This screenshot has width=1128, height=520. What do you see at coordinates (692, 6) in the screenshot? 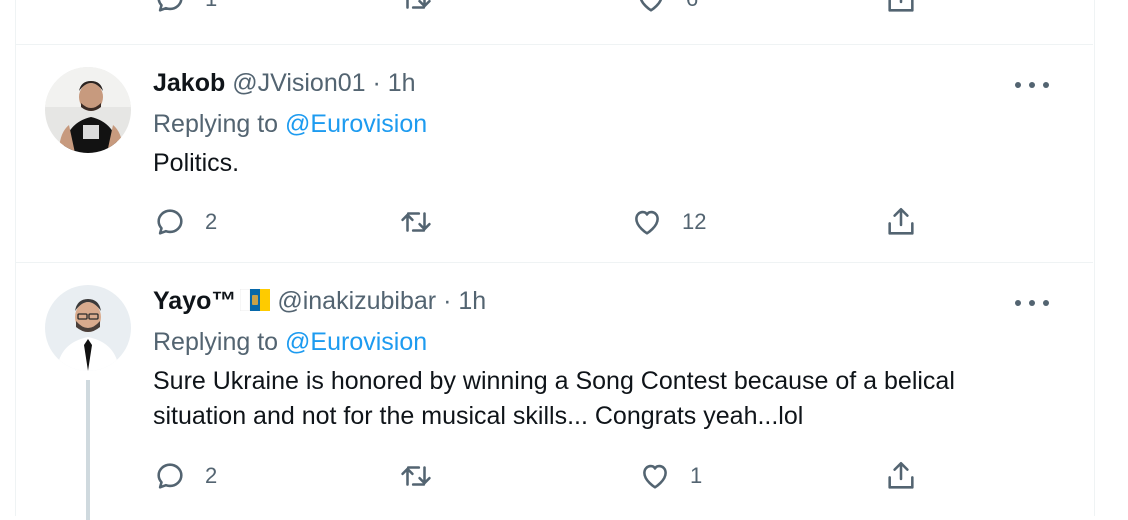
I see `like-count: 6` at bounding box center [692, 6].